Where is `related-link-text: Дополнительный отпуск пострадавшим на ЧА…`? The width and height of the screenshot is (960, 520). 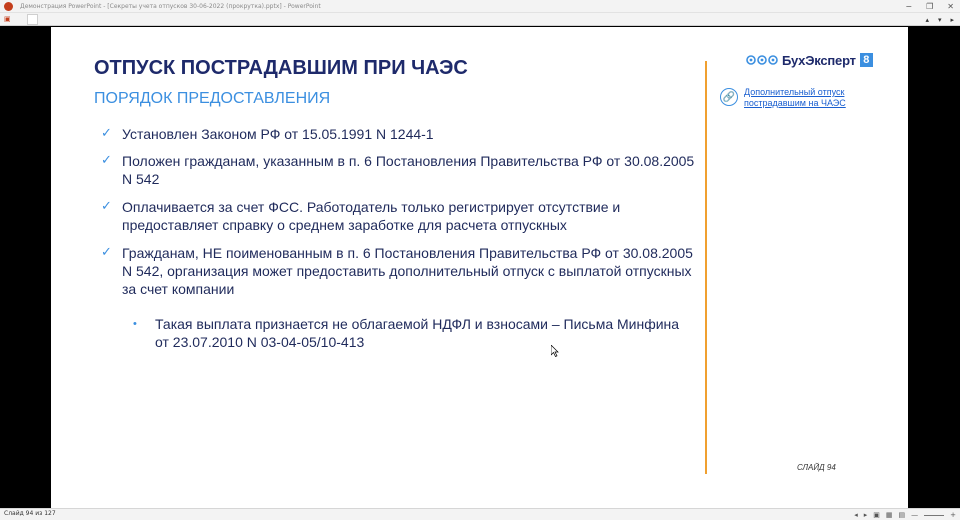 related-link-text: Дополнительный отпуск пострадавшим на ЧА… is located at coordinates (804, 98).